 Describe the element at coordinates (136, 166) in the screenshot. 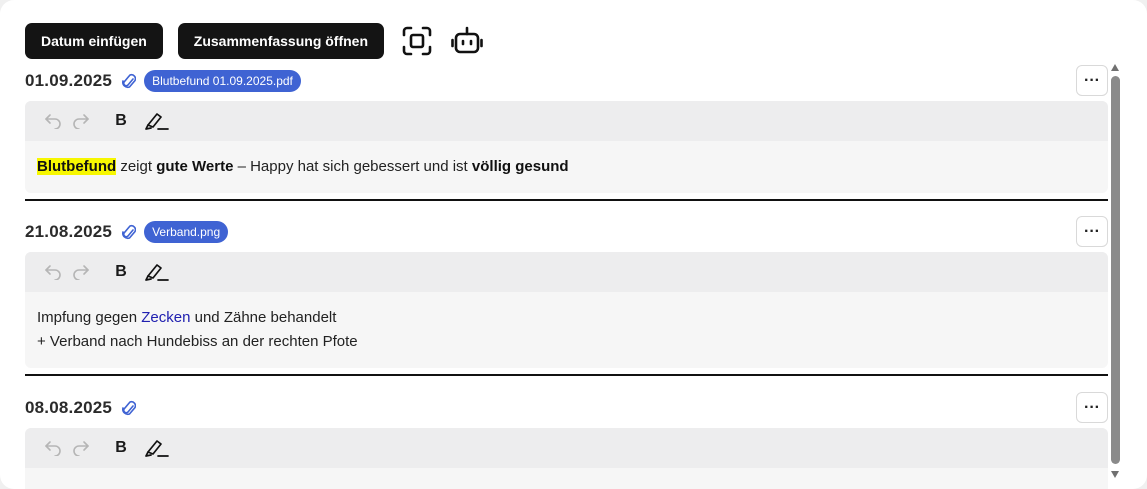

I see `text-span: zeigt` at that location.